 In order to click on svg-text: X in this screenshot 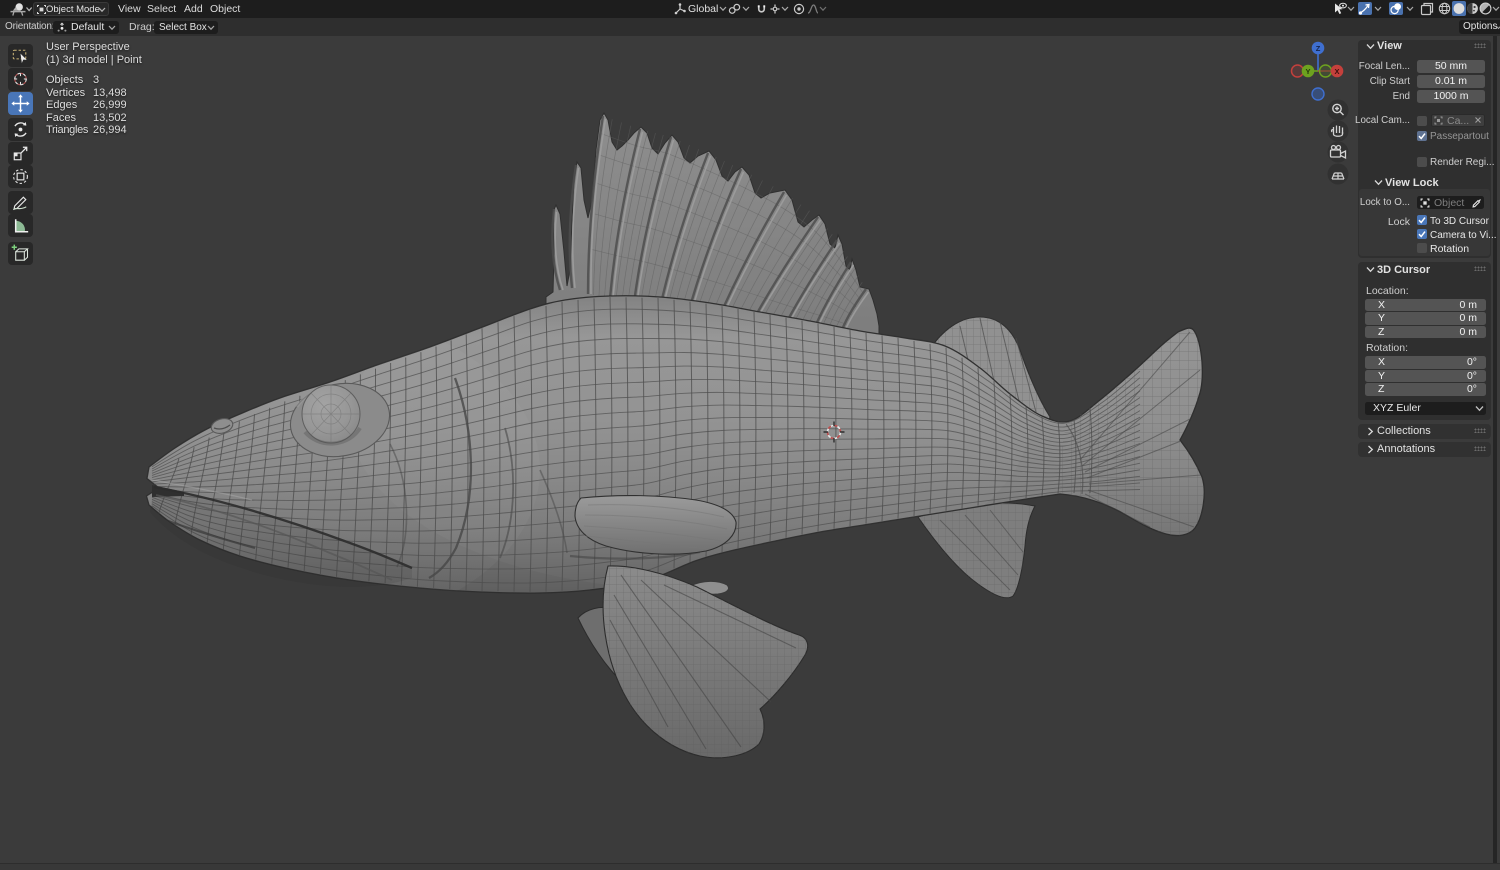, I will do `click(1336, 71)`.